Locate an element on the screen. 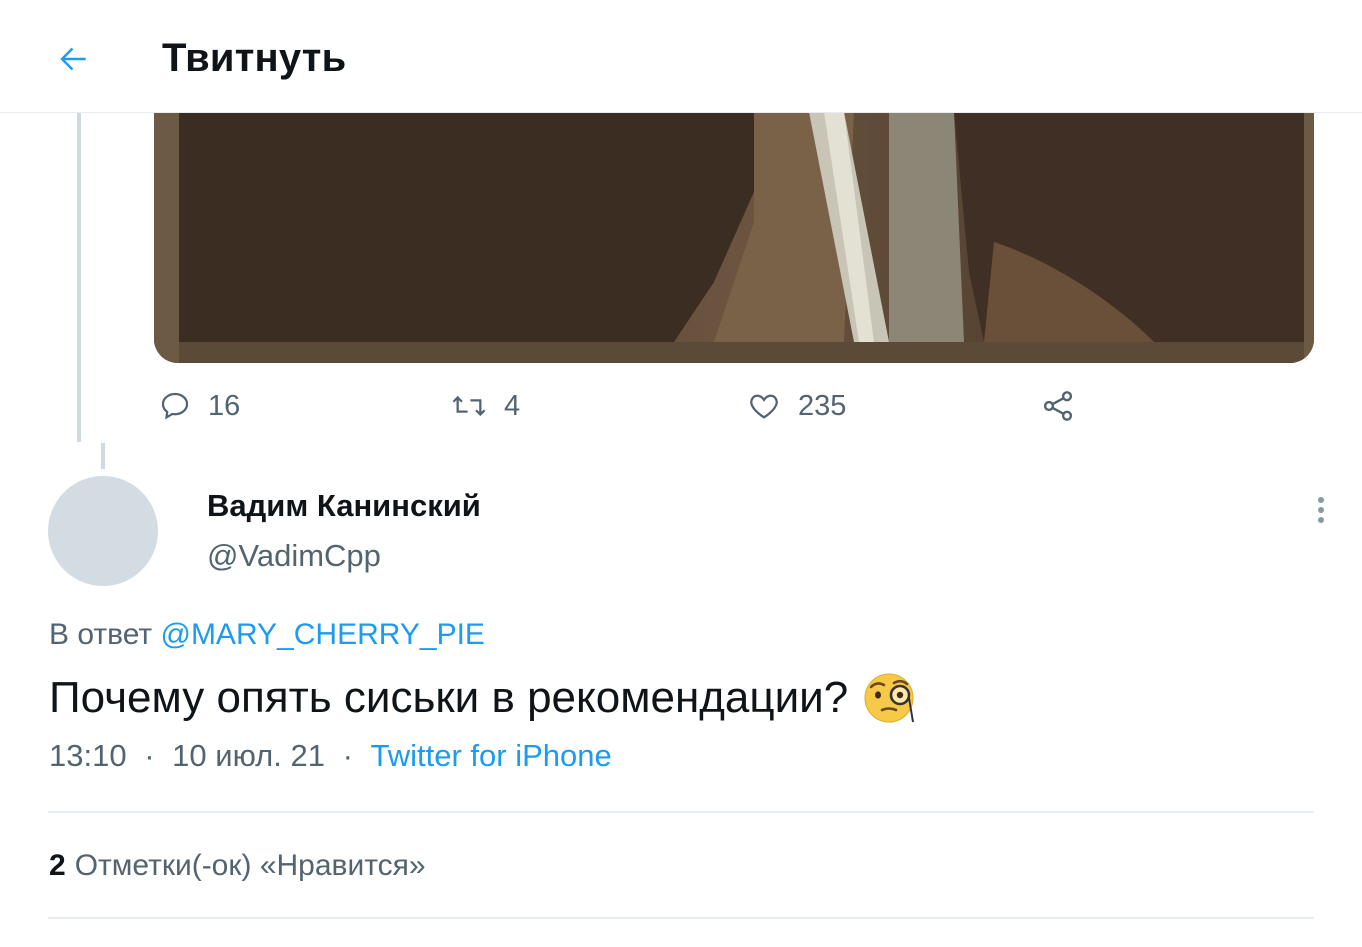 This screenshot has width=1362, height=947. tweet-actions-bar: 16 4 235 is located at coordinates (681, 406).